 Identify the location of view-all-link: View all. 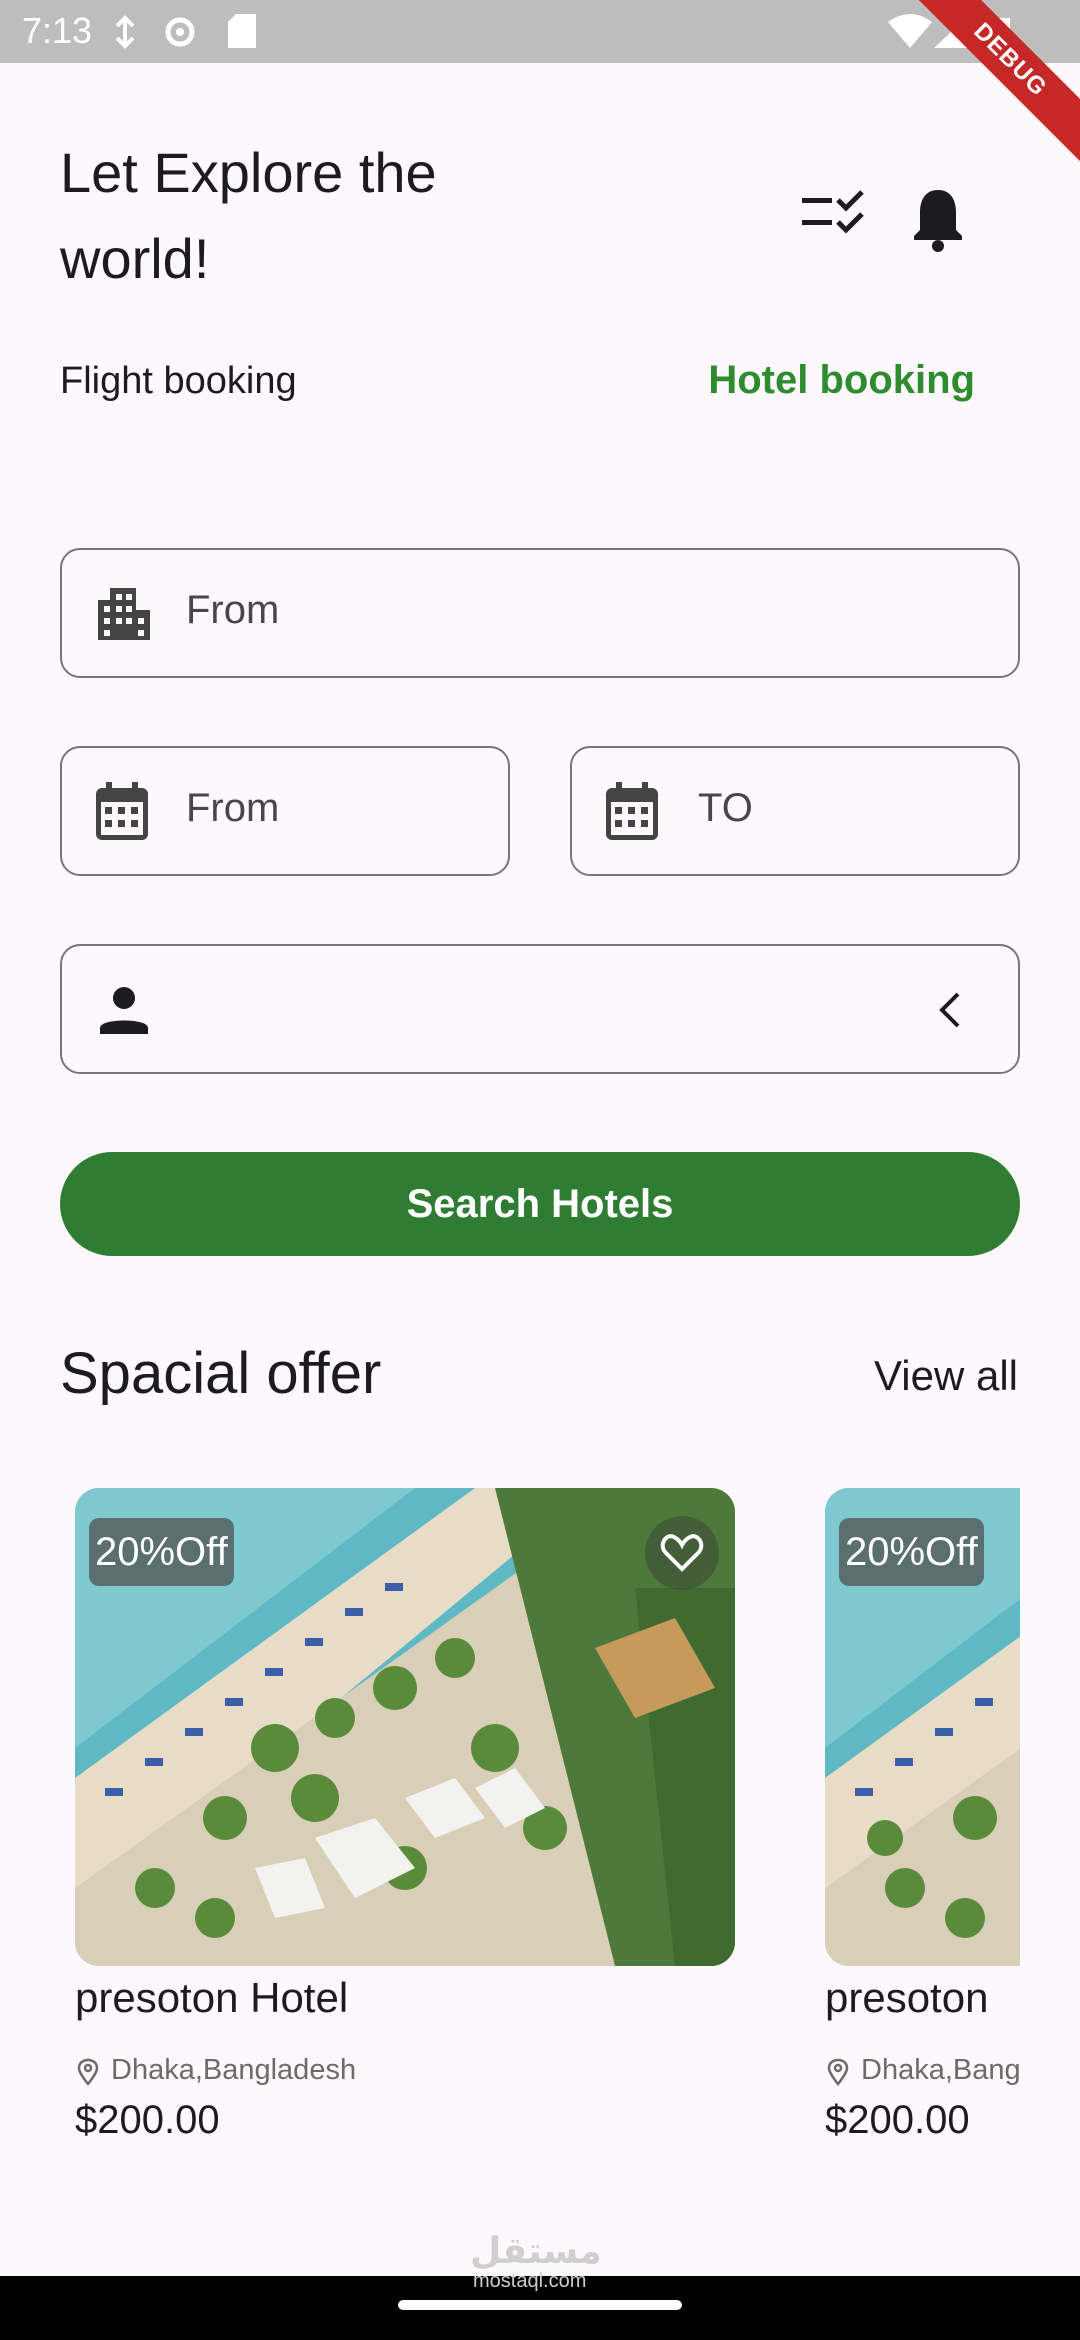
(946, 1376).